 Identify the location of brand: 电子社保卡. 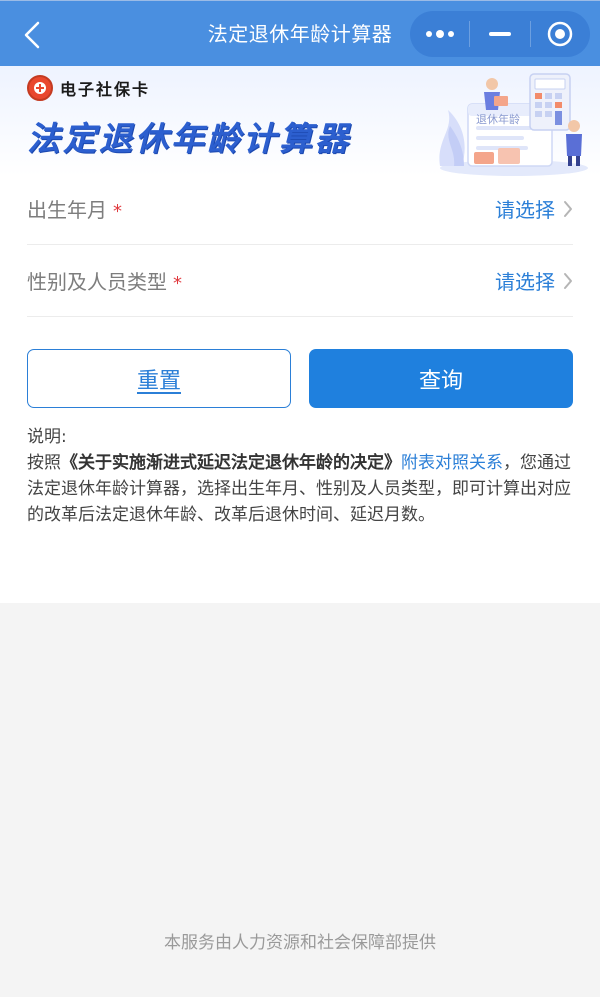
(88, 88).